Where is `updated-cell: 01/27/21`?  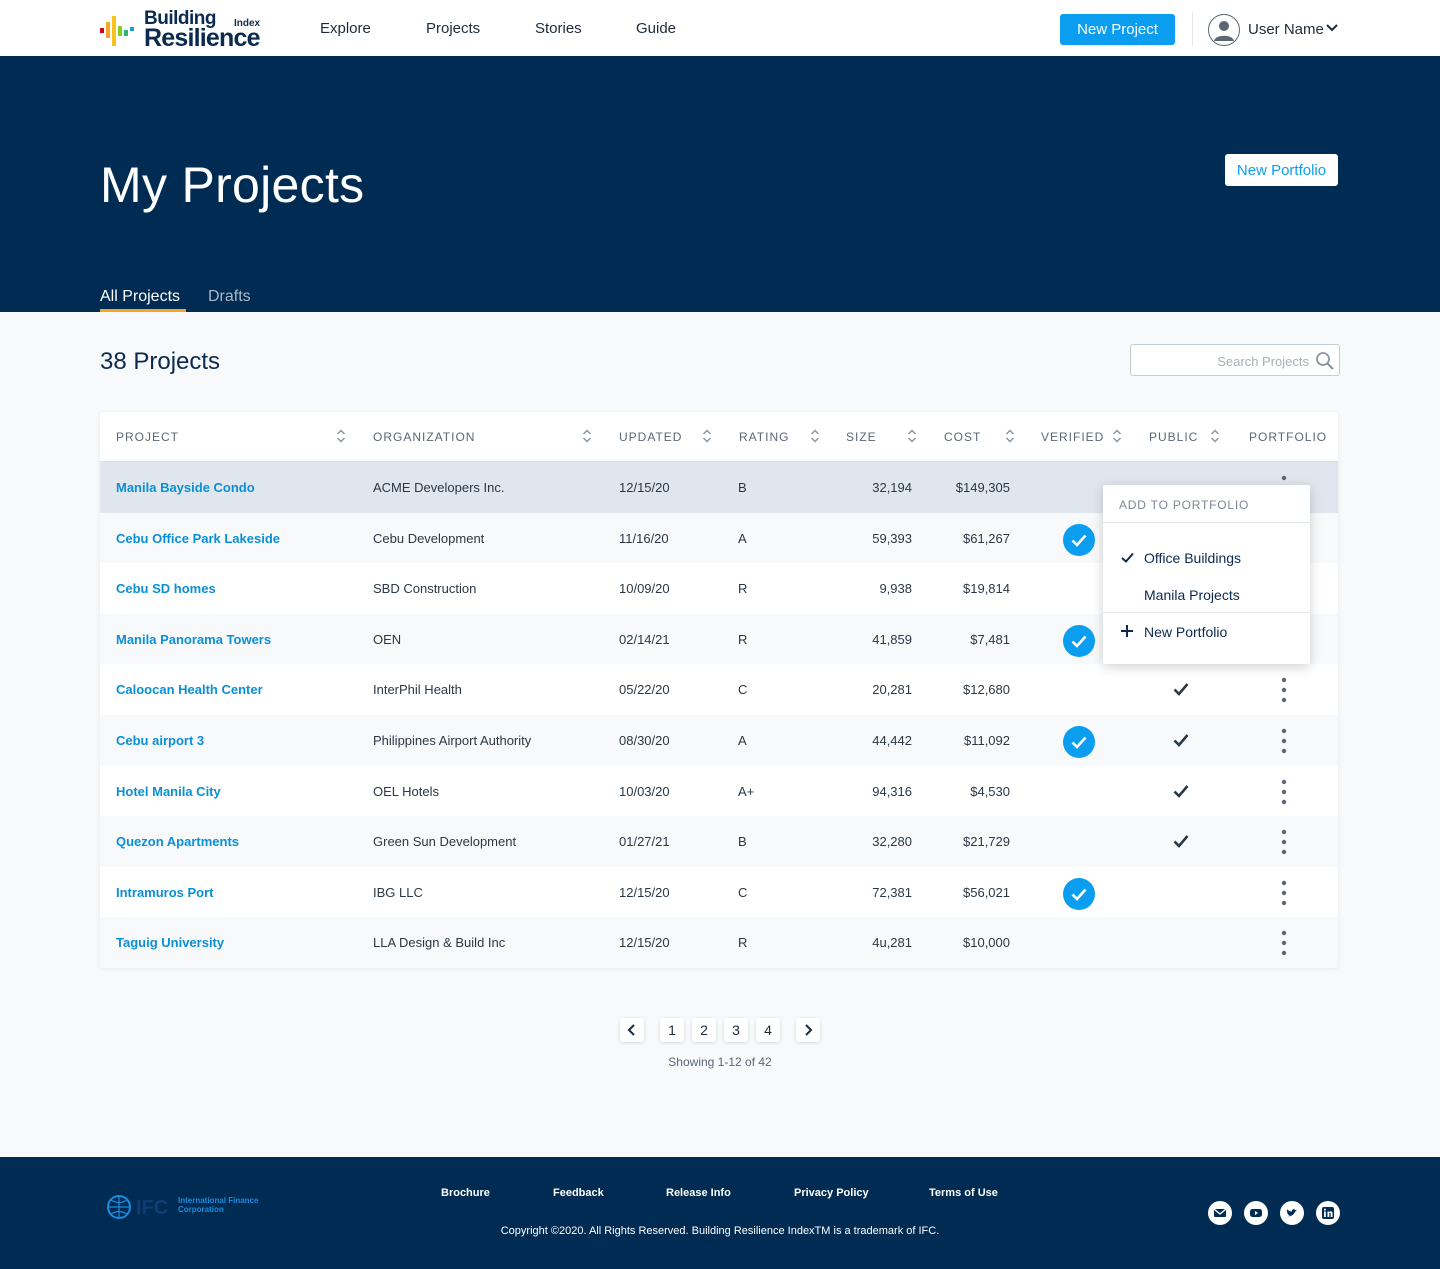 updated-cell: 01/27/21 is located at coordinates (644, 842).